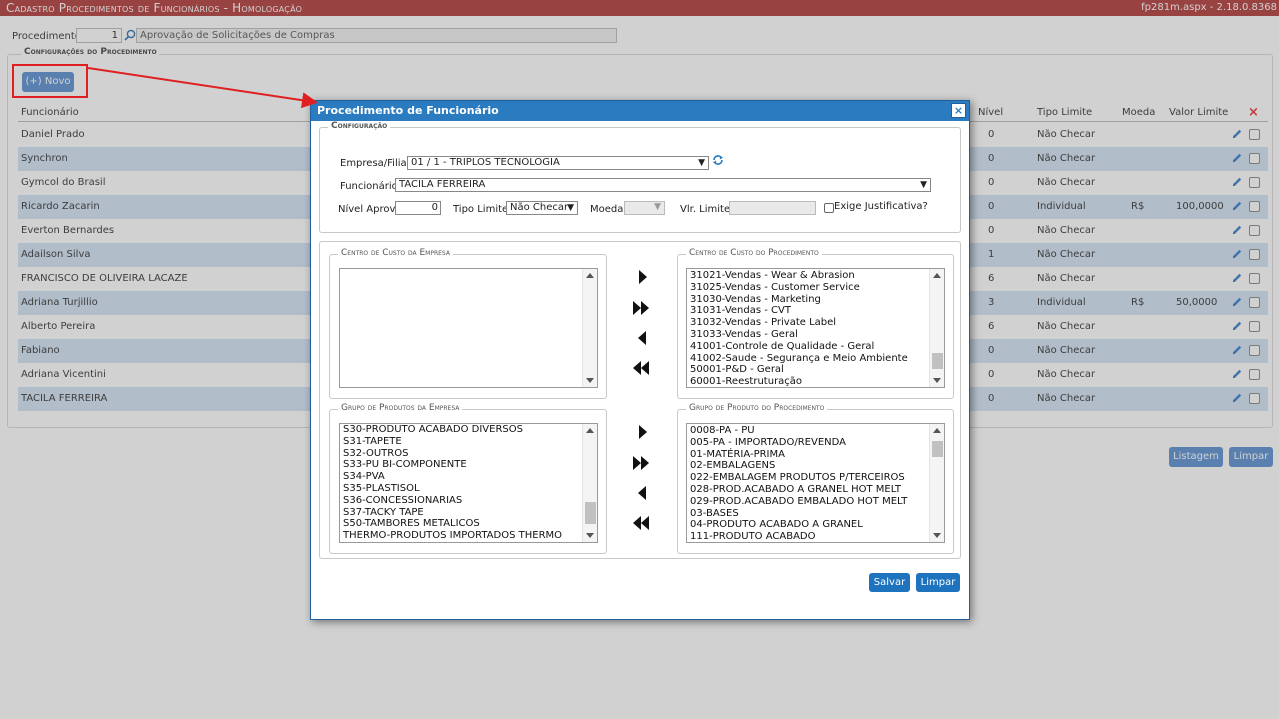 The width and height of the screenshot is (1279, 719). I want to click on moeda-label: Moeda:, so click(608, 209).